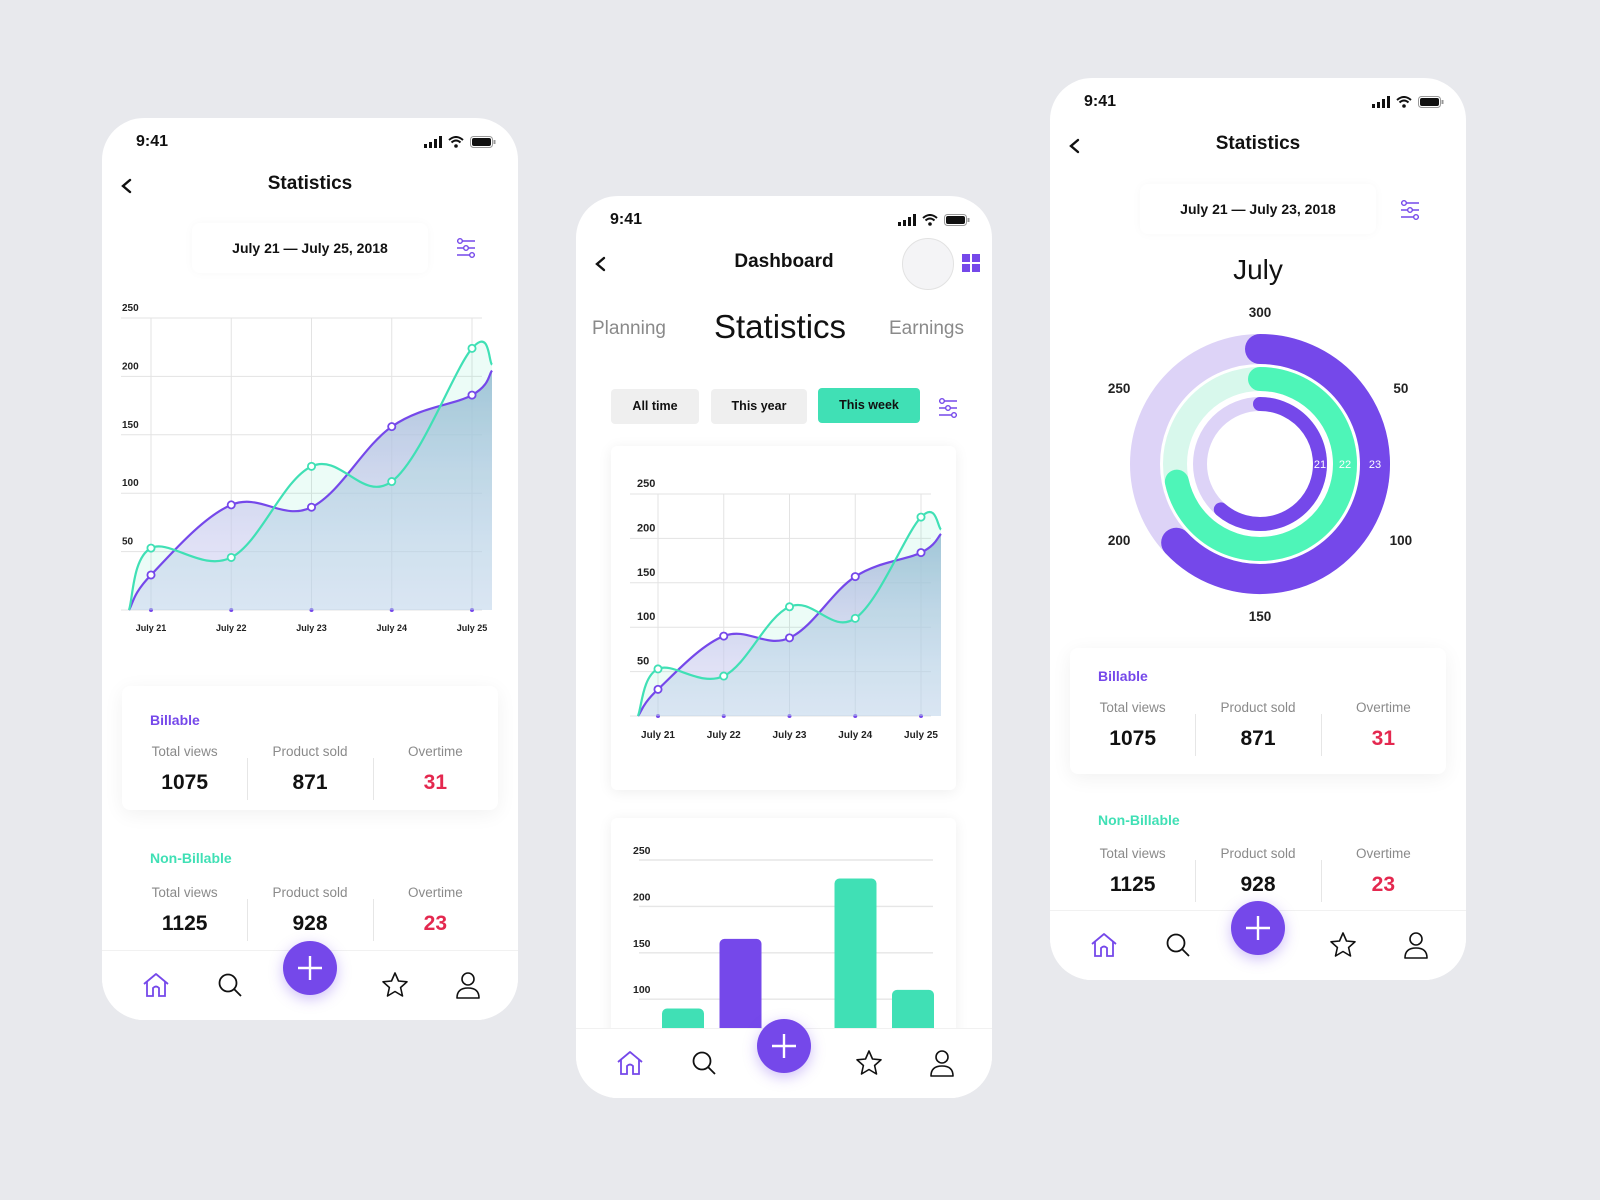  I want to click on date-range-picker: July 21 — July 23, 2018, so click(1258, 209).